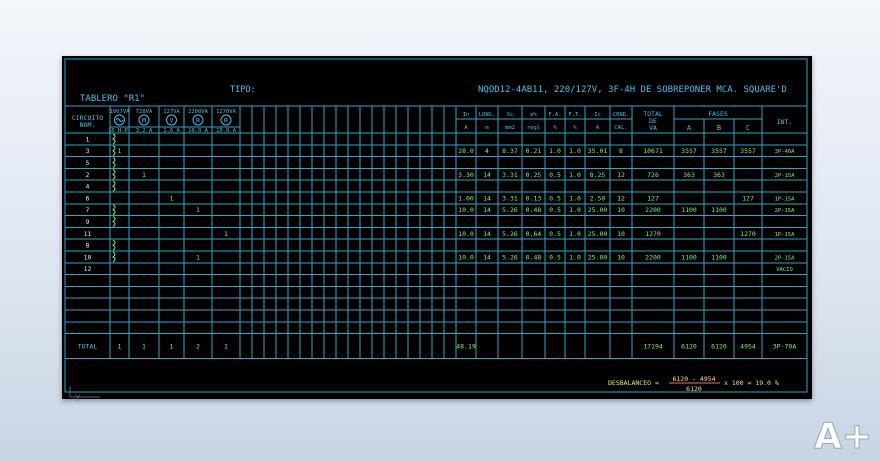  I want to click on load-rating-header: 10.0 A, so click(226, 131).